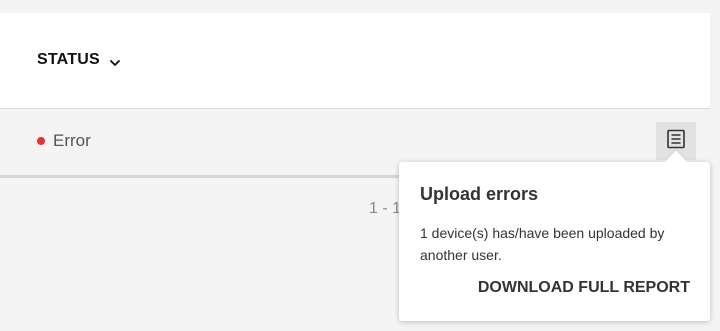 The image size is (720, 331). What do you see at coordinates (479, 194) in the screenshot?
I see `popover-title: Upload errors` at bounding box center [479, 194].